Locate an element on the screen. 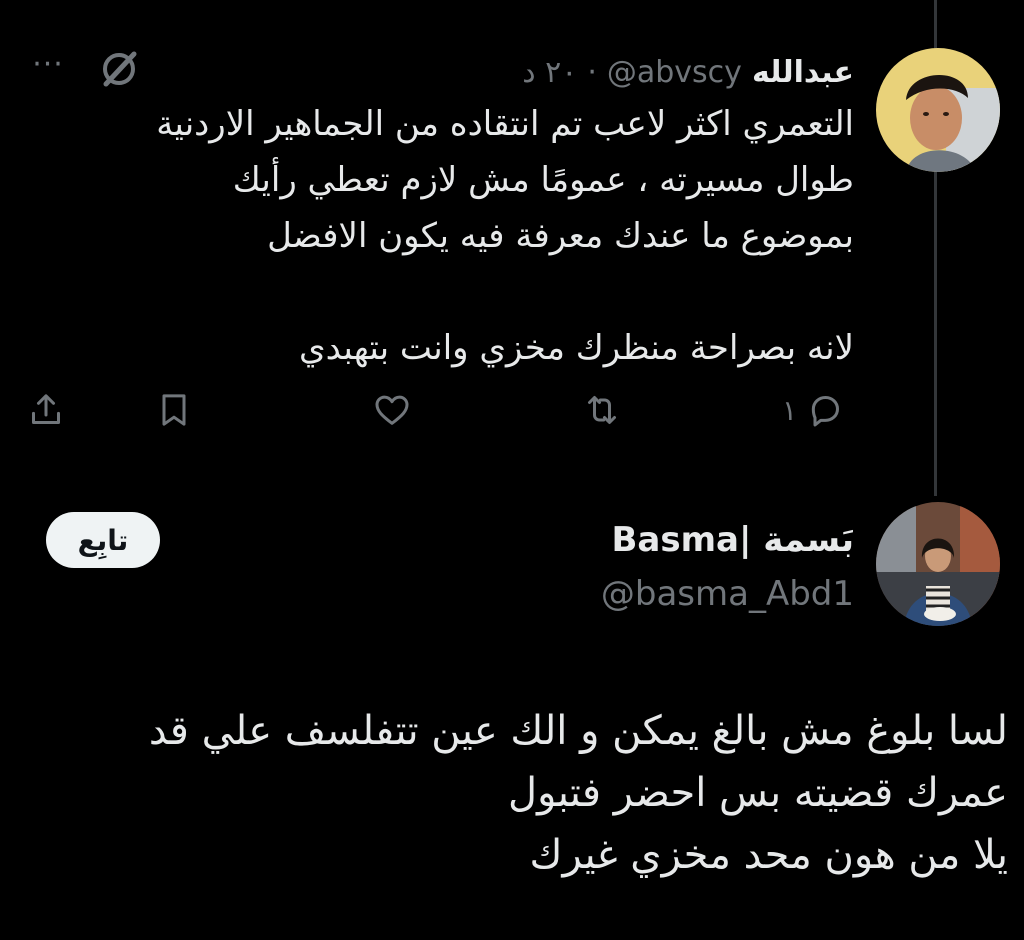 The image size is (1024, 940). tweet-header: عبدالله @abvscy · ٢٠ د is located at coordinates (688, 72).